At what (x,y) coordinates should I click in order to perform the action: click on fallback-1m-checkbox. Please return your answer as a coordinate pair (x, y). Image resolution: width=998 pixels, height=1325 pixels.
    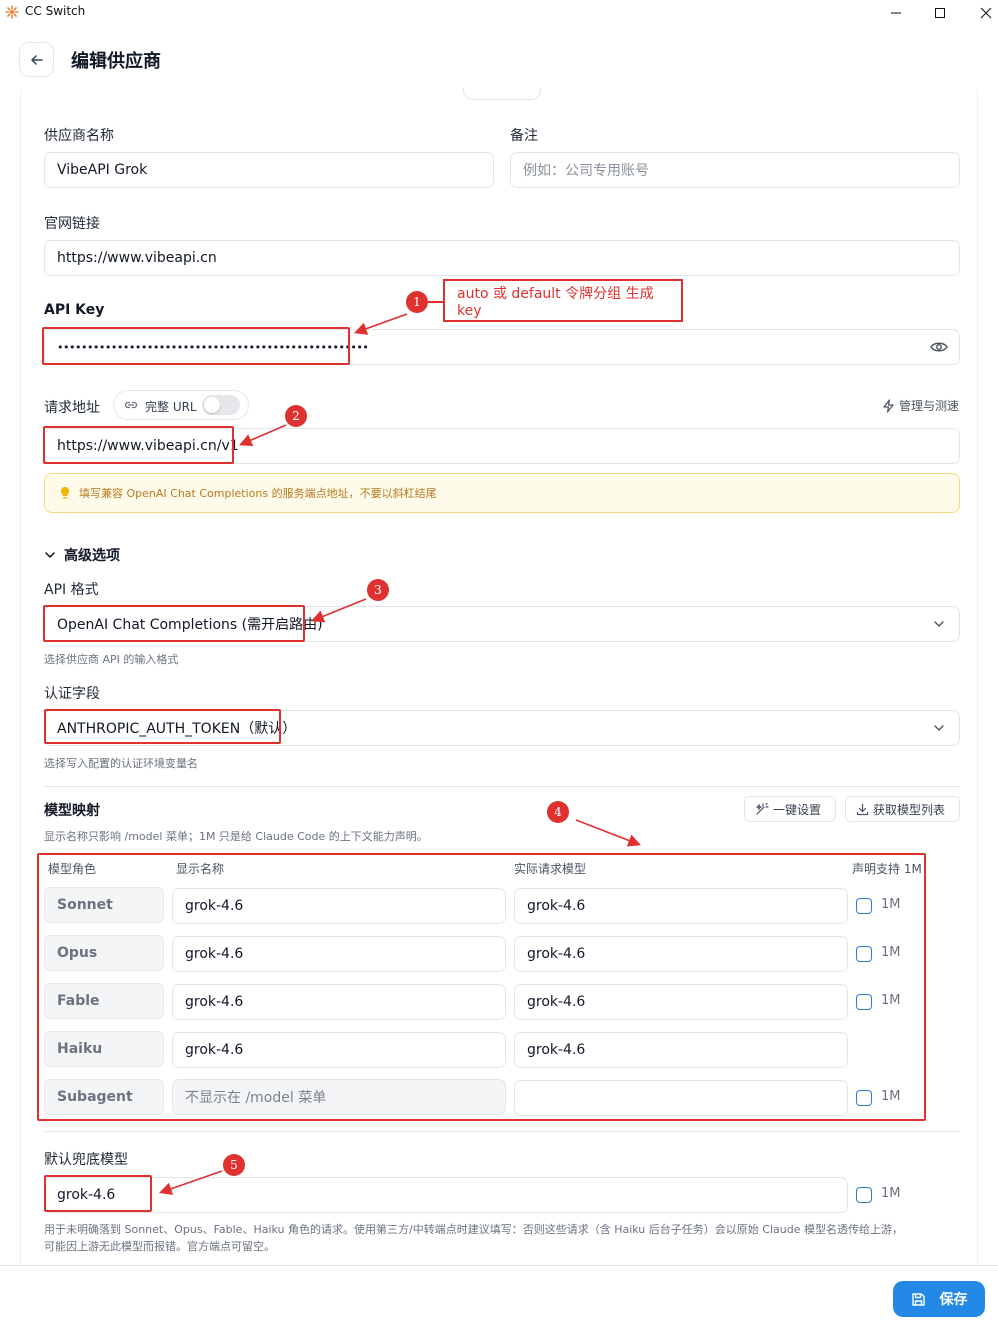
    Looking at the image, I should click on (864, 1195).